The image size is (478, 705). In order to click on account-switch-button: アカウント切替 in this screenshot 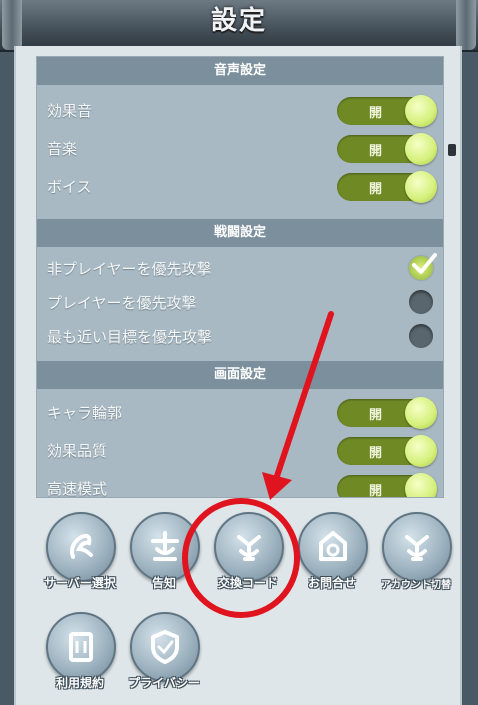, I will do `click(416, 557)`.